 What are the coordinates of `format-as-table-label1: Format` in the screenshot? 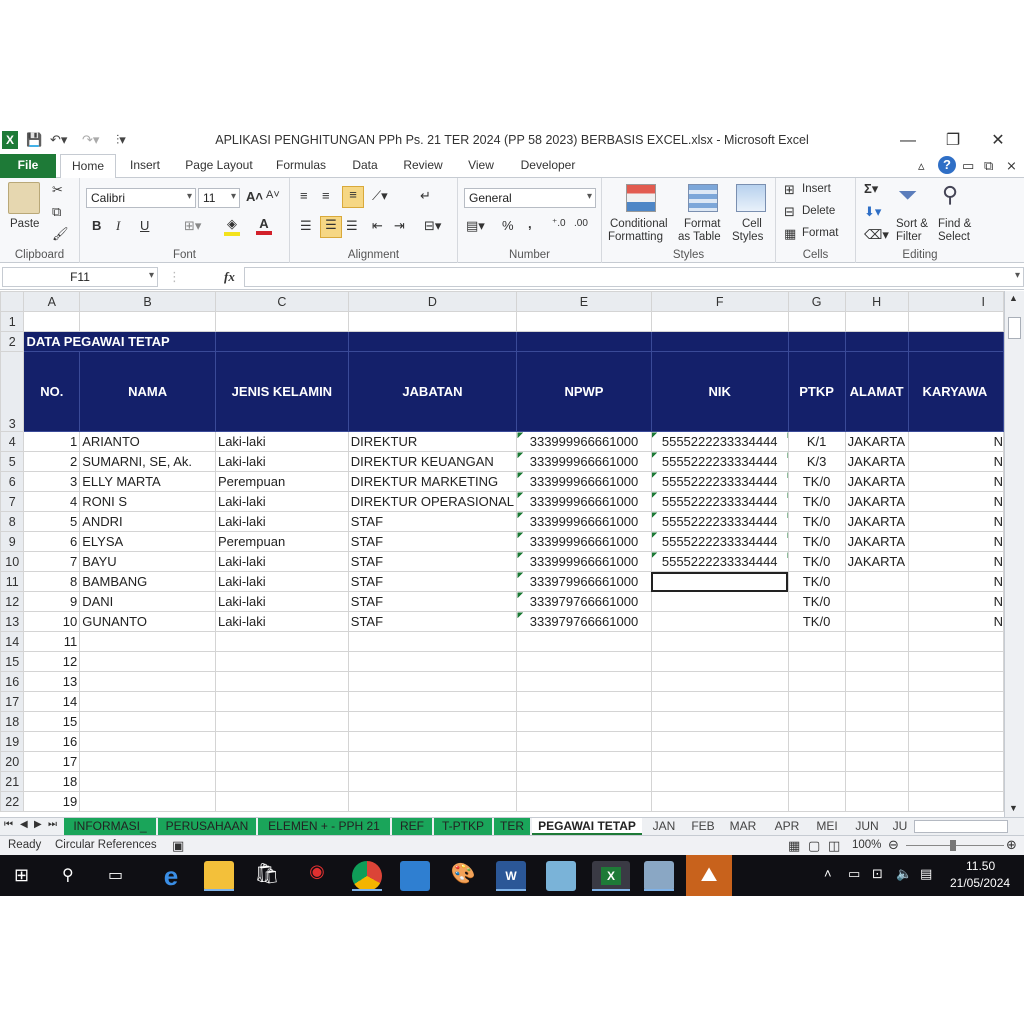 It's located at (702, 224).